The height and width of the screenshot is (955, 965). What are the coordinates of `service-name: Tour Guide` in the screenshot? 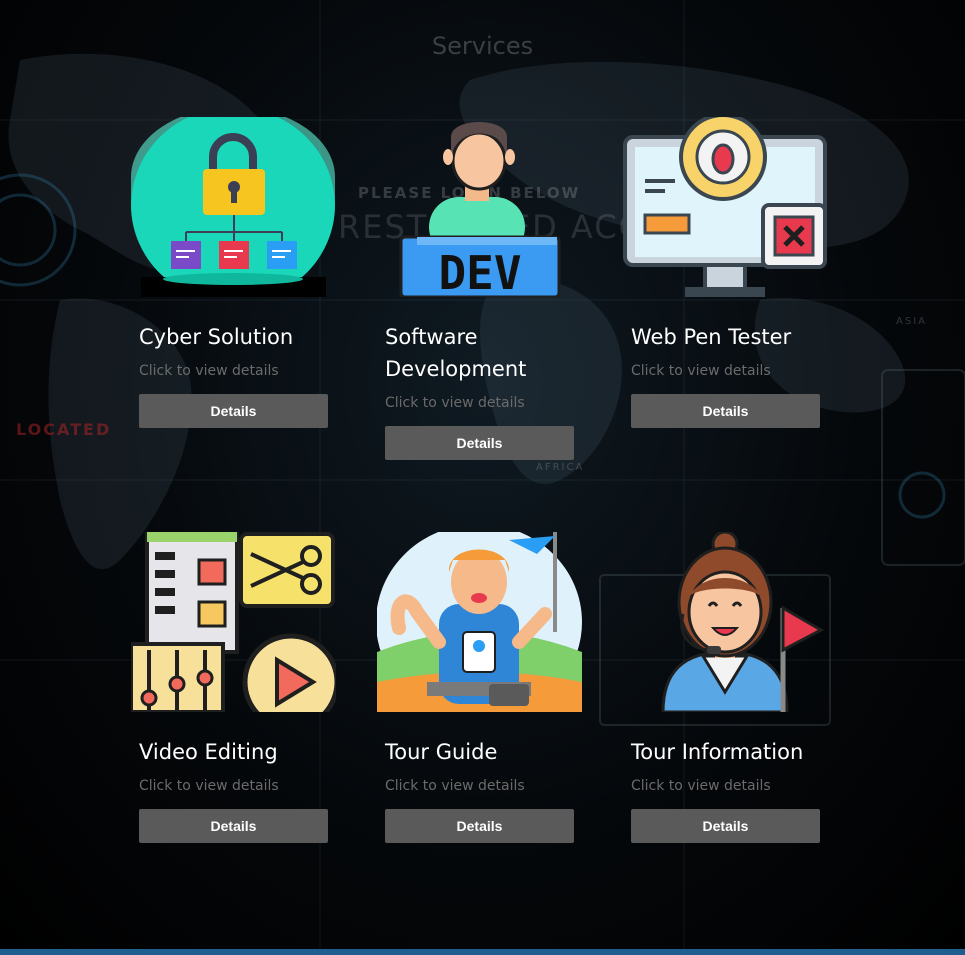 It's located at (441, 752).